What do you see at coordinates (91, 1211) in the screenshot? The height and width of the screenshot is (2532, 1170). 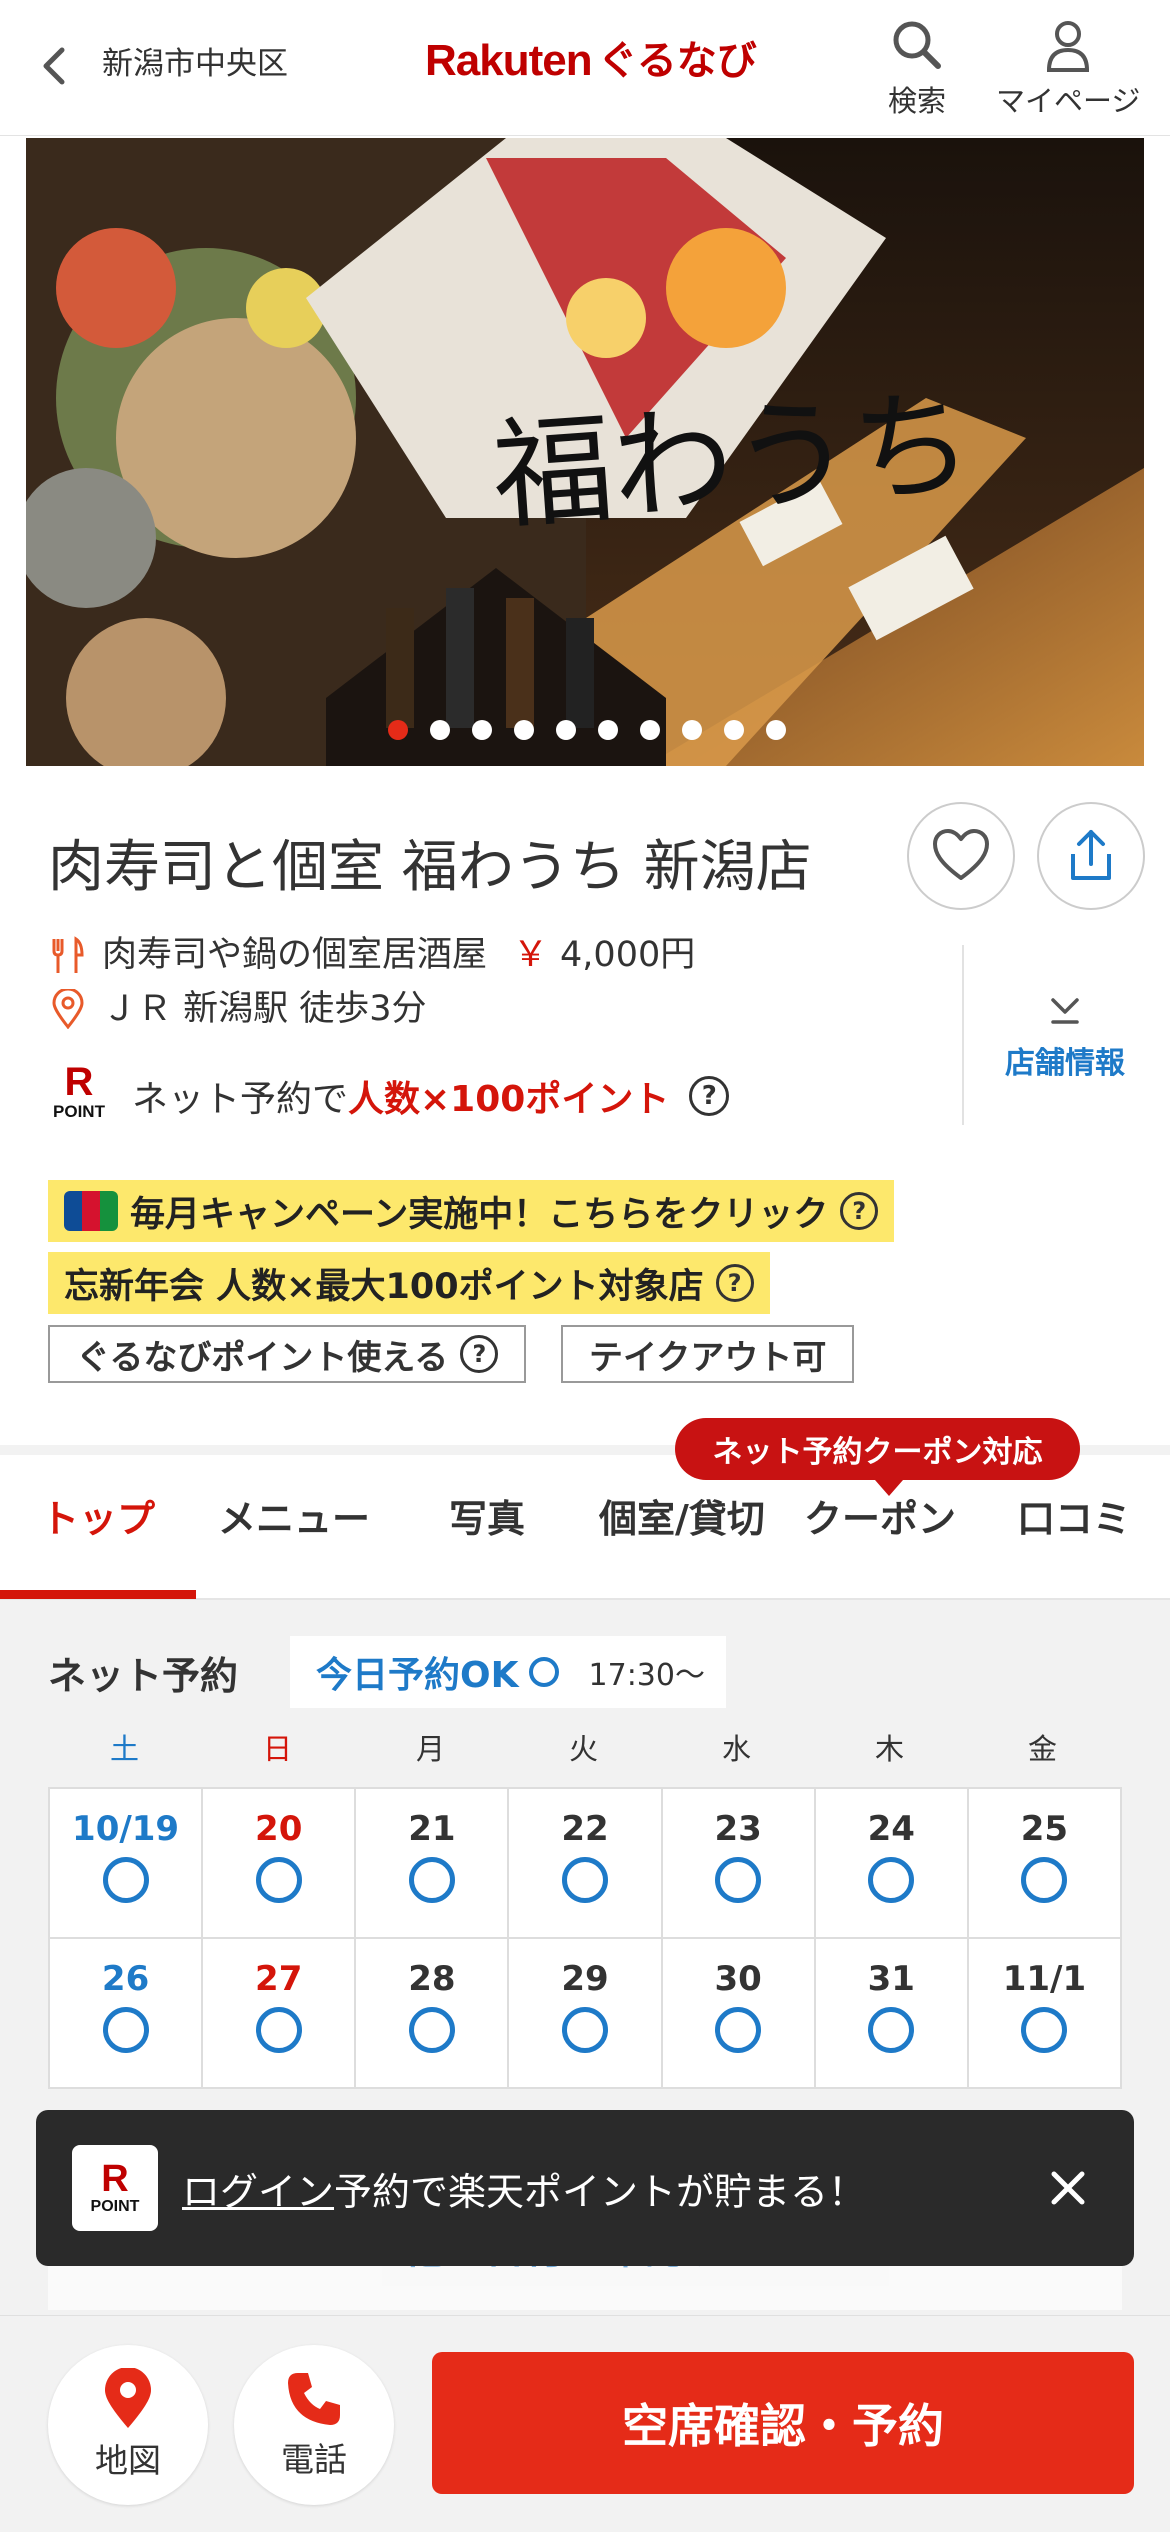 I see `jcb-icon` at bounding box center [91, 1211].